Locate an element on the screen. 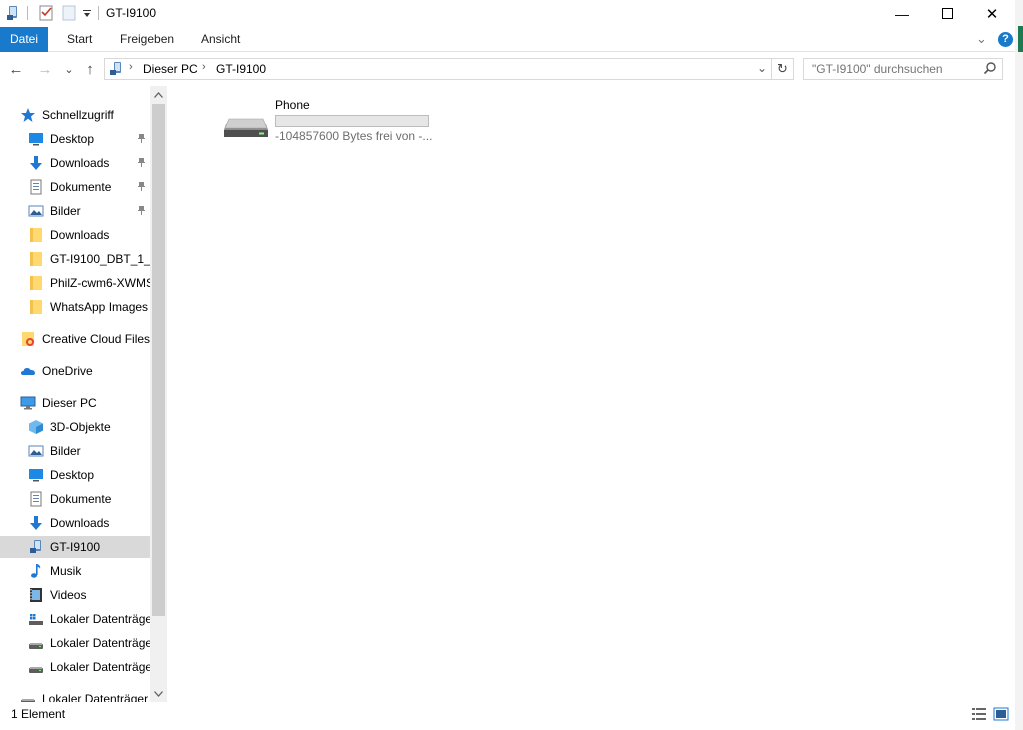  status-bar: 1 Element is located at coordinates (507, 714).